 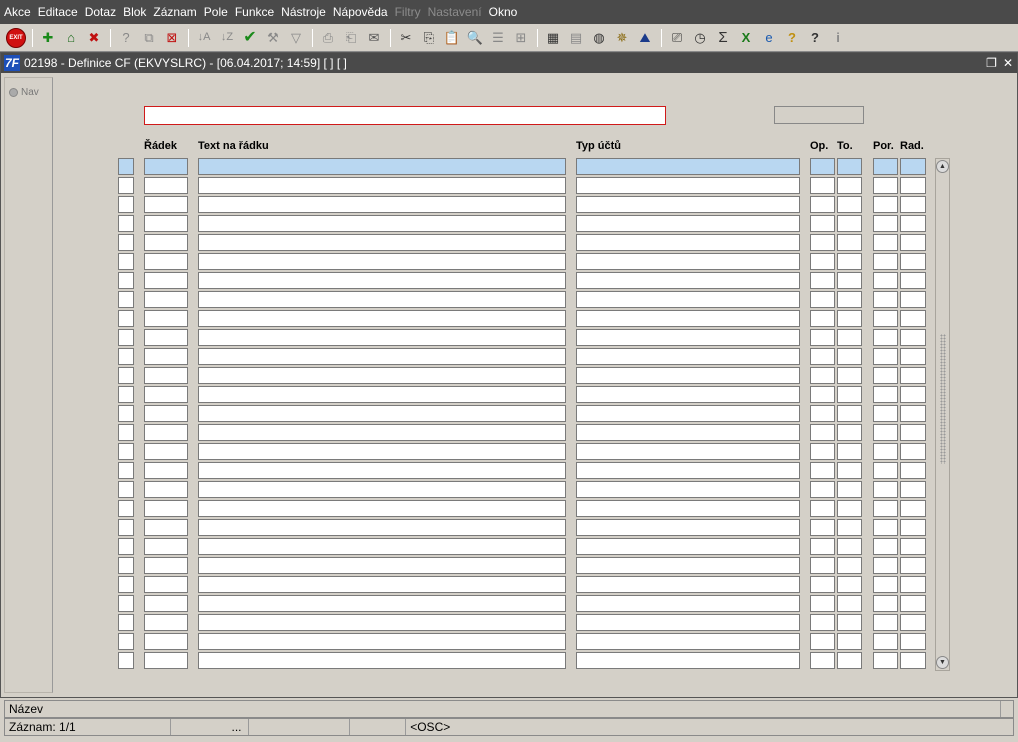 What do you see at coordinates (17, 12) in the screenshot?
I see `menu-item-0: Akce` at bounding box center [17, 12].